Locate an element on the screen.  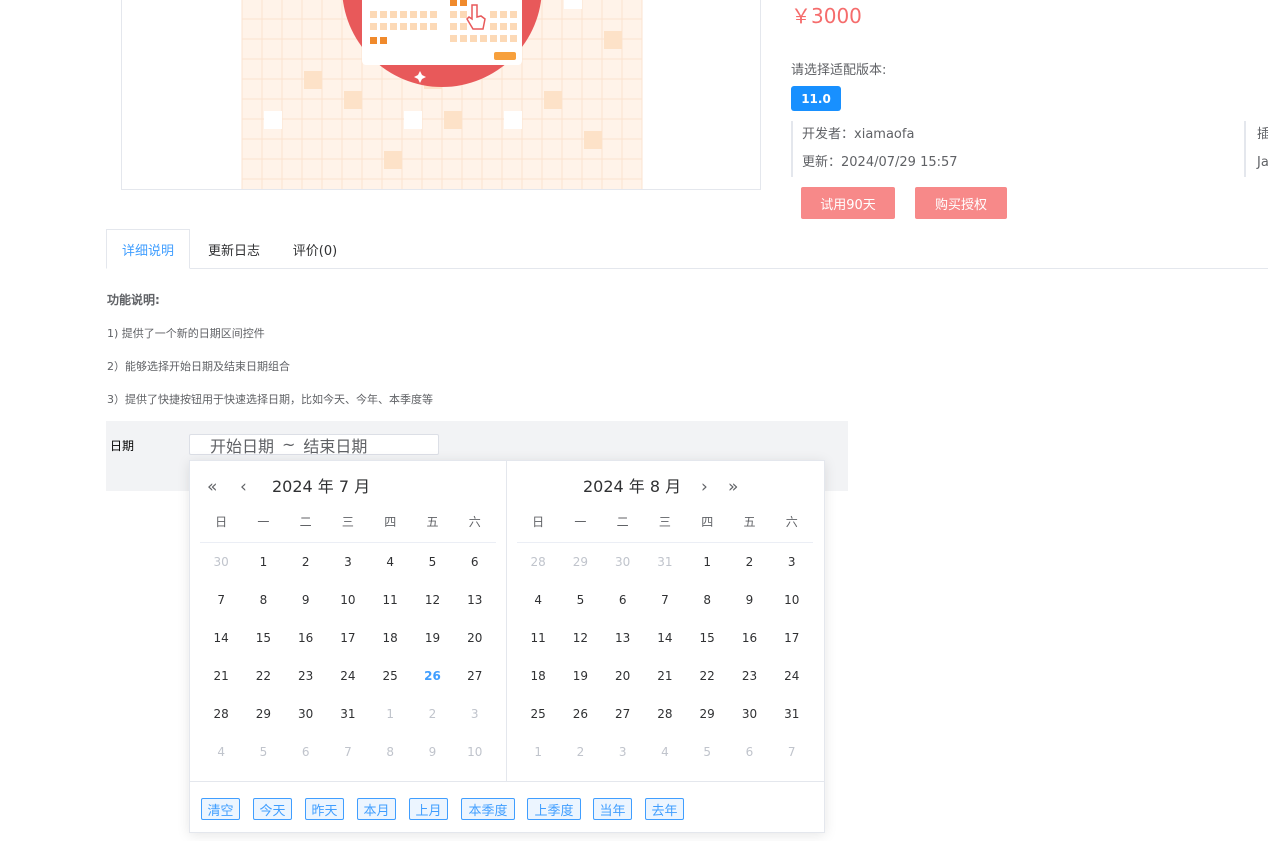
tab-changelog: 更新日志 is located at coordinates (234, 249).